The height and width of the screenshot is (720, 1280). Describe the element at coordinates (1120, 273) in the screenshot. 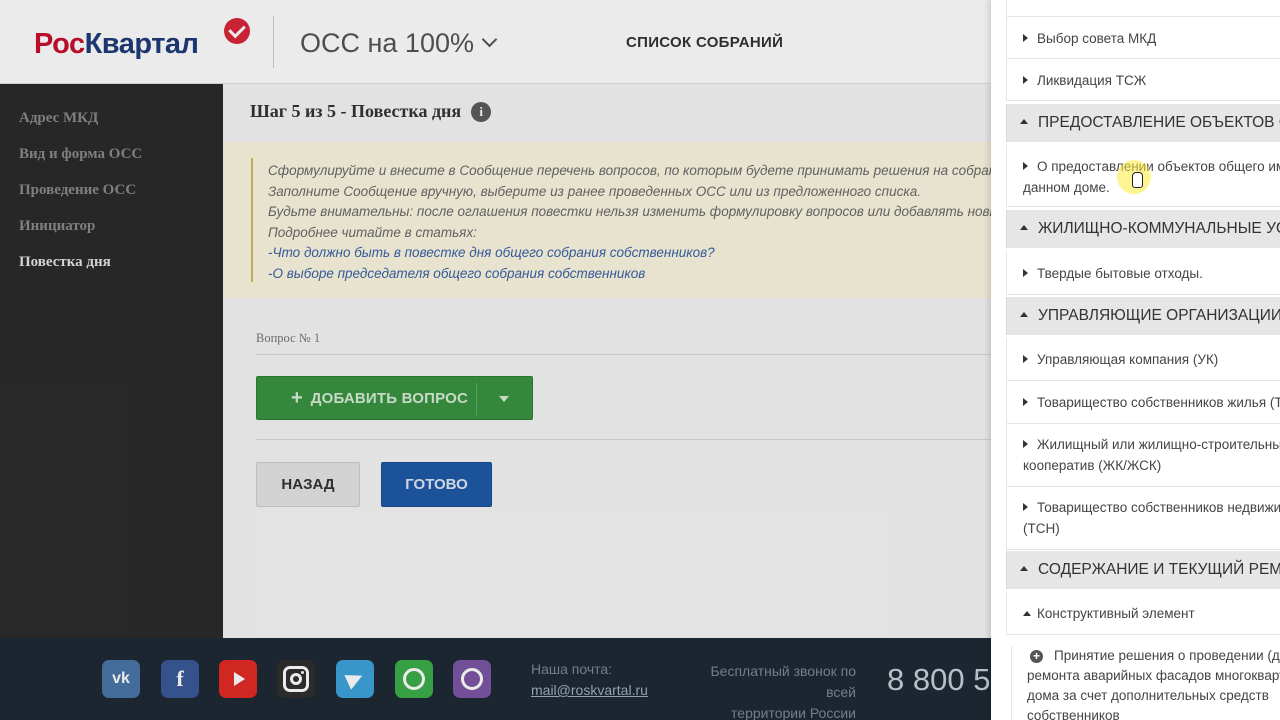

I see `panel-item-line: Твердые бытовые отходы.` at that location.